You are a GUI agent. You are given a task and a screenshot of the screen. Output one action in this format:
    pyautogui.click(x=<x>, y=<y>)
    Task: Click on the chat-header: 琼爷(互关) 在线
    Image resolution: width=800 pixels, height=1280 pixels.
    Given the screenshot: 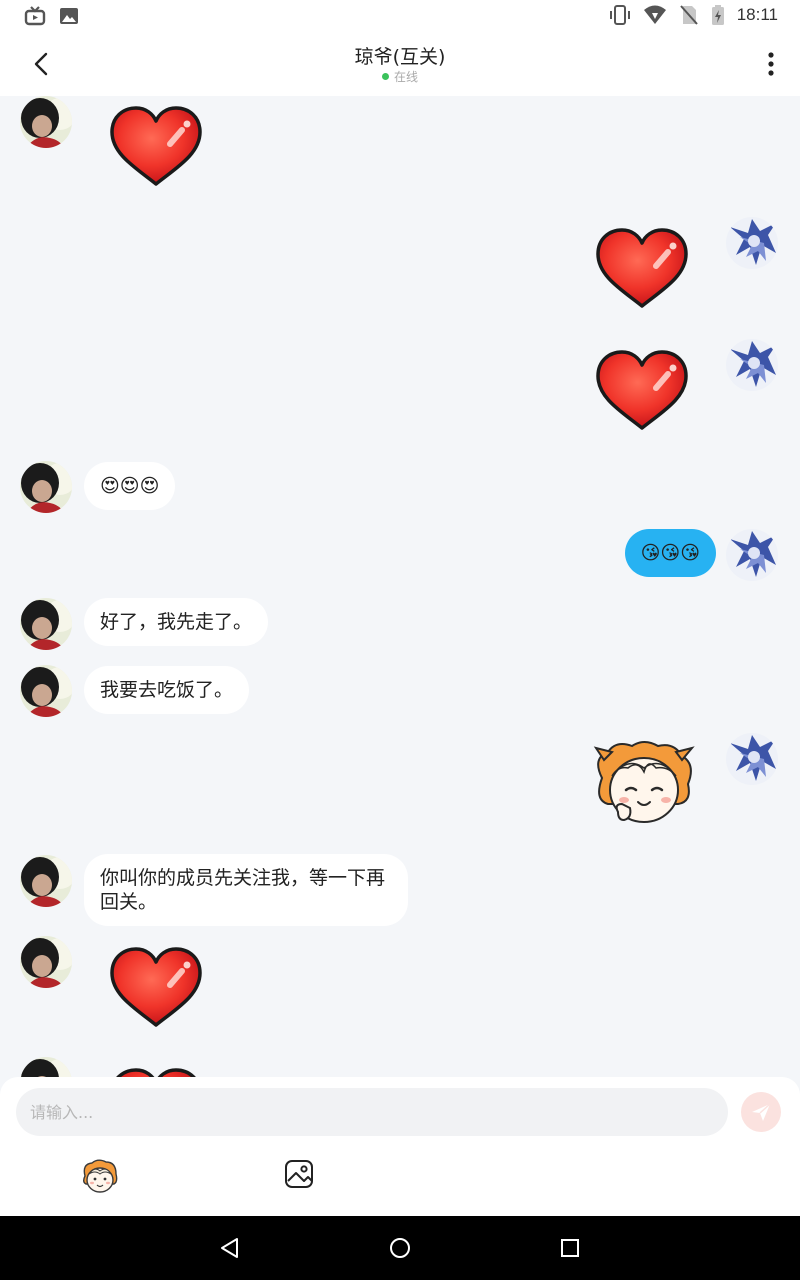 What is the action you would take?
    pyautogui.click(x=400, y=64)
    